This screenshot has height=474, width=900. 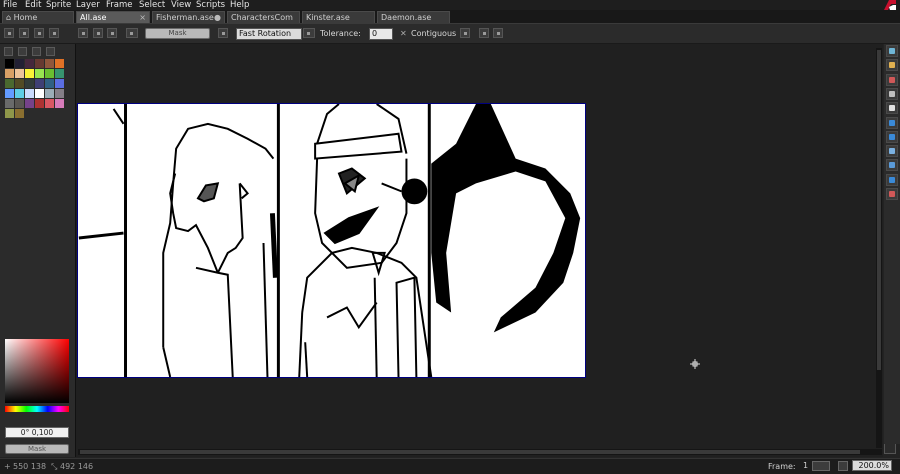 What do you see at coordinates (24, 33) in the screenshot?
I see `palette-add-button` at bounding box center [24, 33].